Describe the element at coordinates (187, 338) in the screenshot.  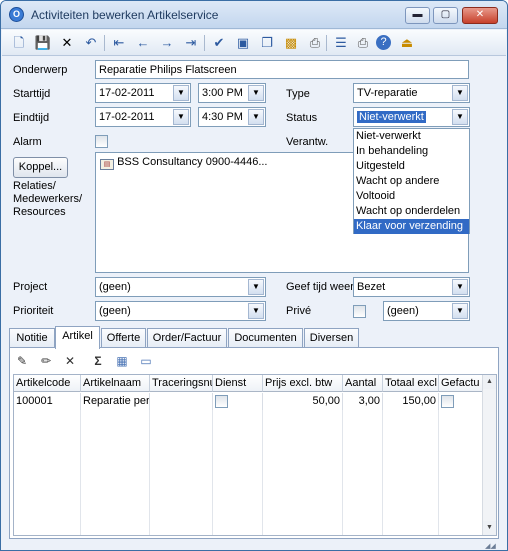
I see `tab-order-factuur: Order/Factuur` at that location.